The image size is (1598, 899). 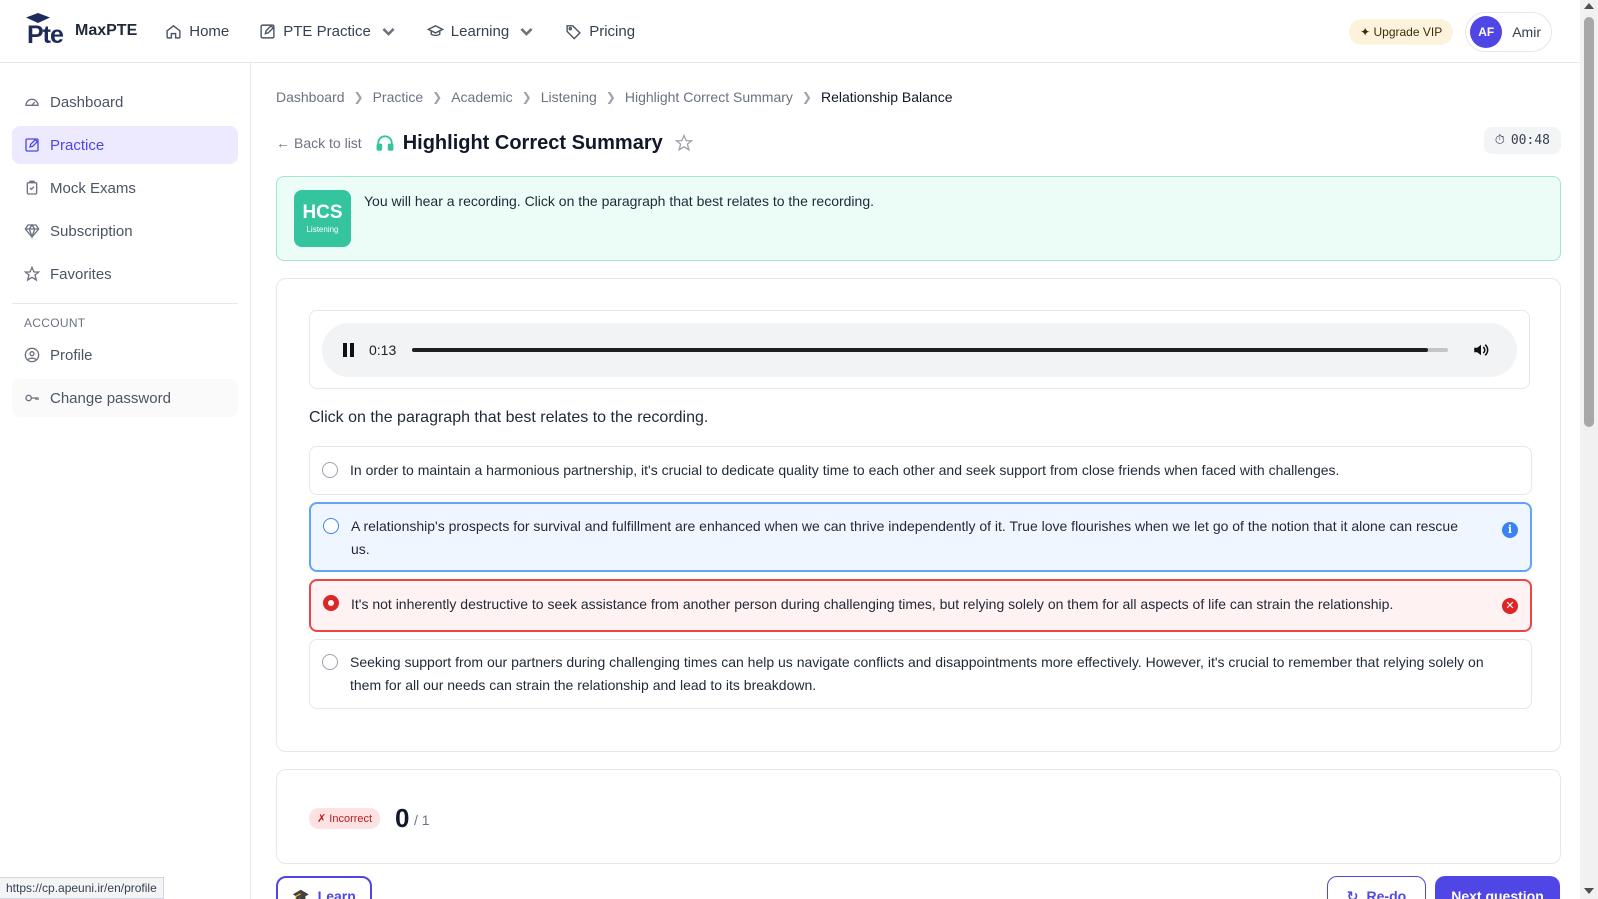 I want to click on nav-pte-practice: PTE Practice, so click(x=328, y=31).